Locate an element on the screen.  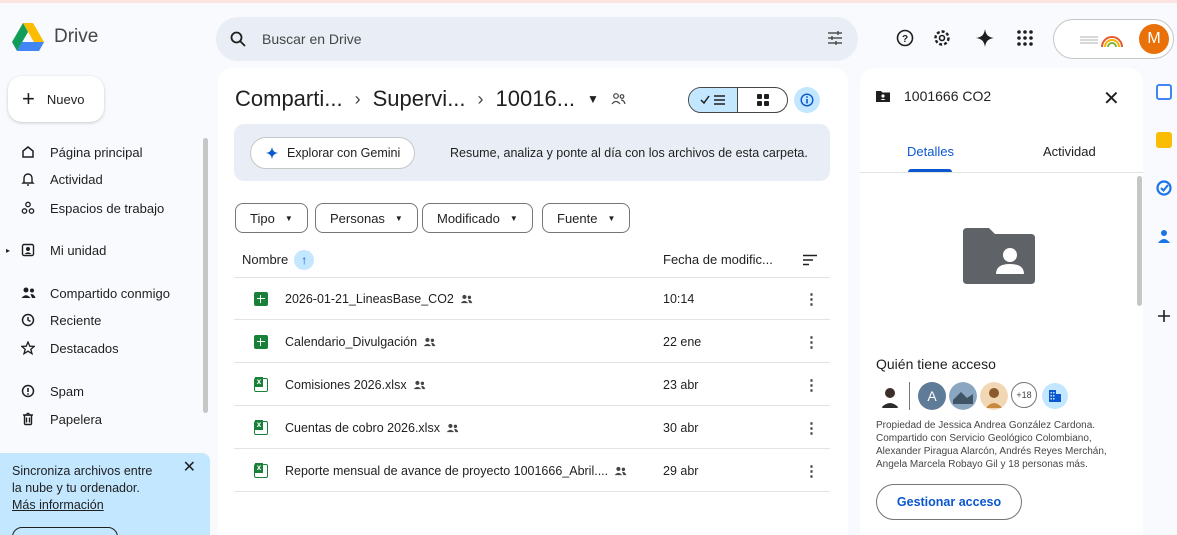
file-name: Comisiones 2026.xlsx is located at coordinates (346, 385).